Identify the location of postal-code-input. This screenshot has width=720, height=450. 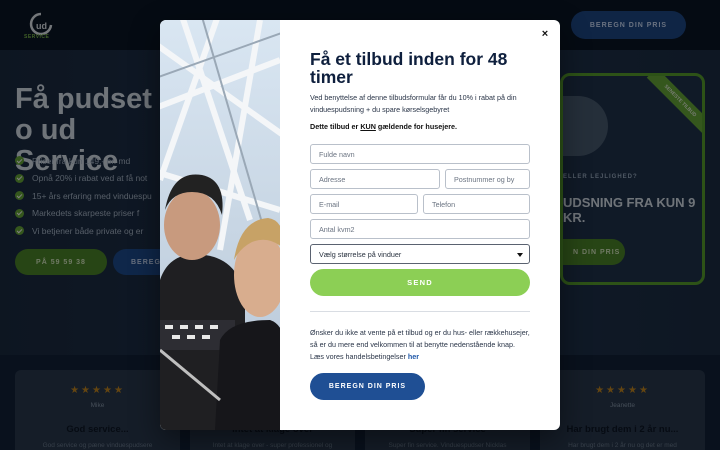
(487, 179).